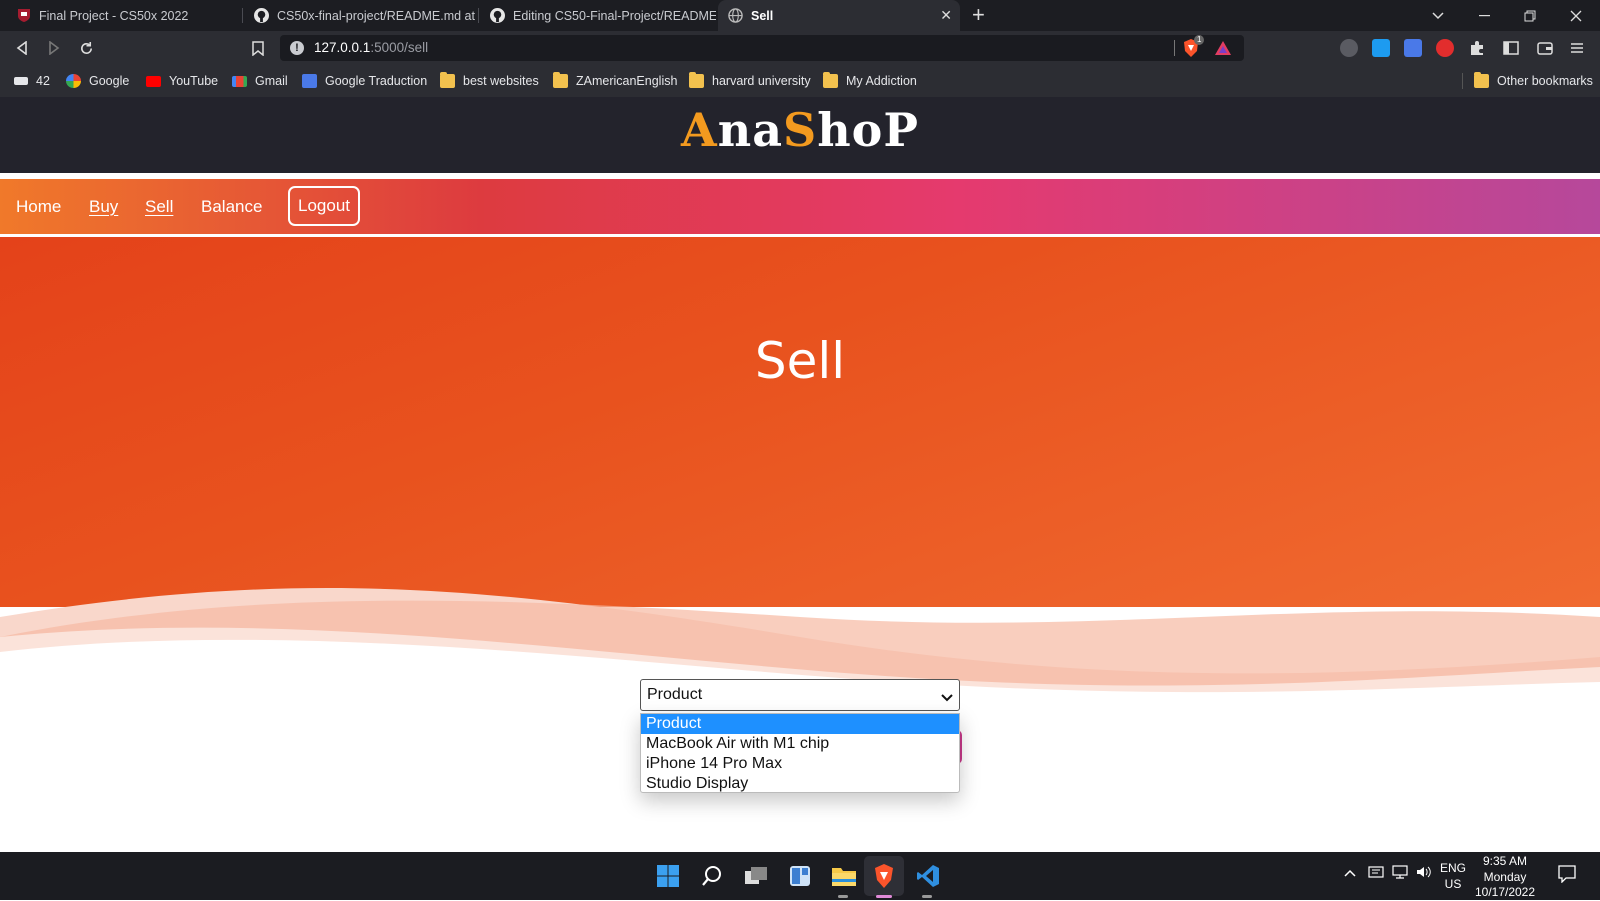 This screenshot has height=901, width=1600. What do you see at coordinates (54, 48) in the screenshot?
I see `forward-icon` at bounding box center [54, 48].